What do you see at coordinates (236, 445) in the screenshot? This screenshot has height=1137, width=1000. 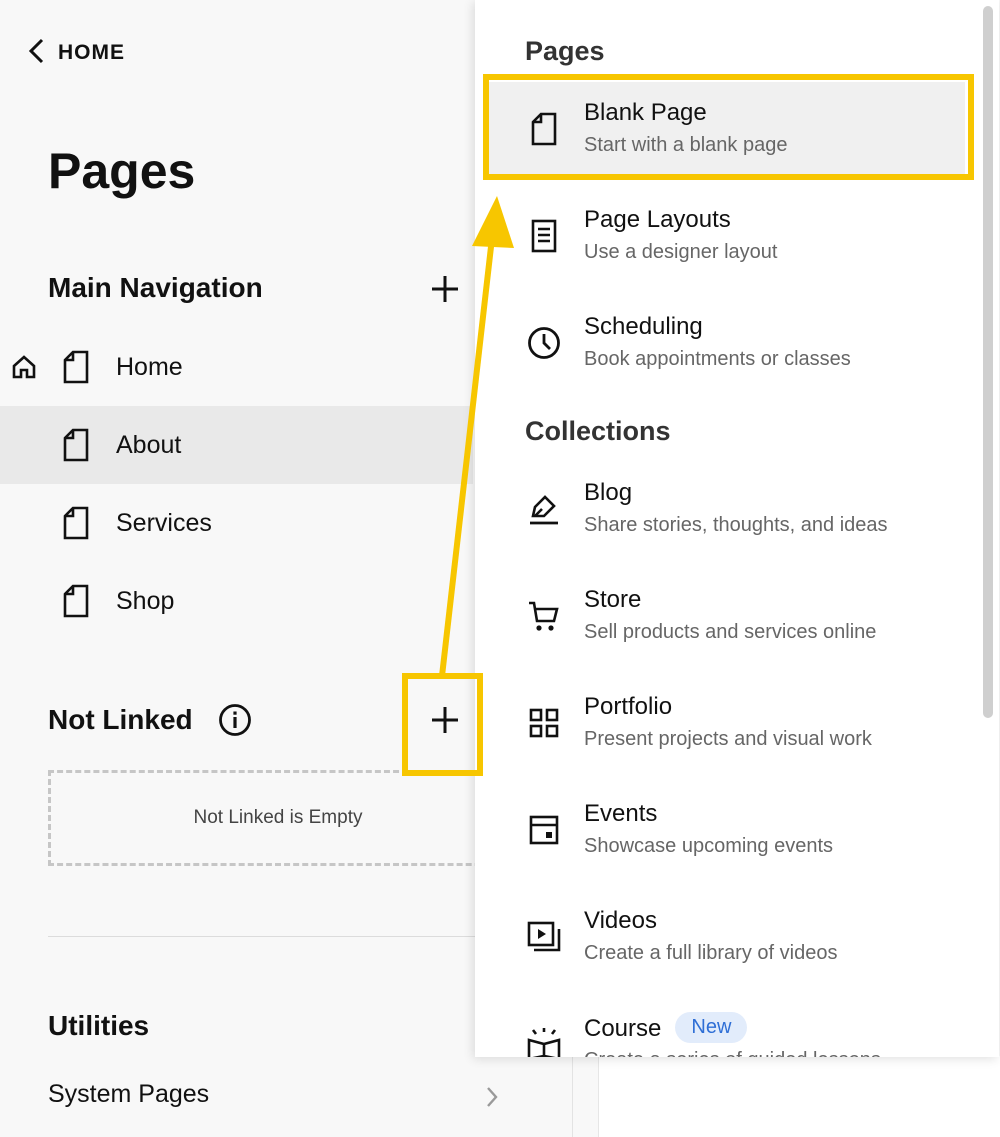 I see `nav-item-about: About` at bounding box center [236, 445].